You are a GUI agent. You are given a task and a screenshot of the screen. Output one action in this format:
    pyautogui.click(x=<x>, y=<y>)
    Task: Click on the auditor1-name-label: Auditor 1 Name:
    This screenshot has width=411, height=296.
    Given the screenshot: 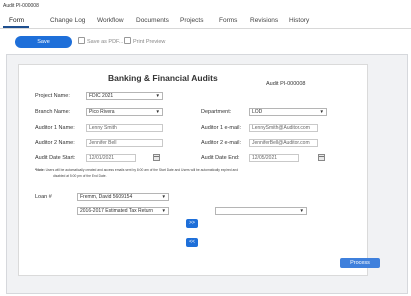 What is the action you would take?
    pyautogui.click(x=55, y=128)
    